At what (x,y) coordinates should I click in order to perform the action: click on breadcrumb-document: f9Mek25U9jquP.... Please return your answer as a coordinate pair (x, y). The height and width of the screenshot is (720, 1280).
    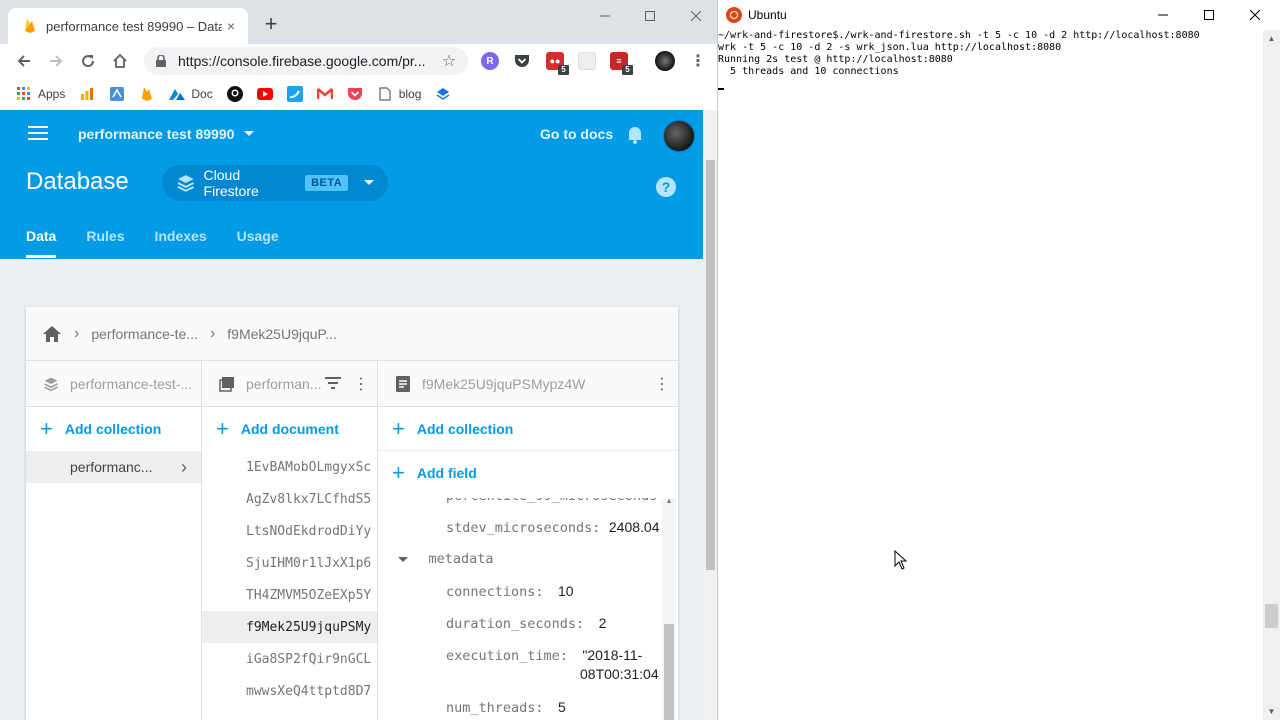
    Looking at the image, I should click on (281, 334).